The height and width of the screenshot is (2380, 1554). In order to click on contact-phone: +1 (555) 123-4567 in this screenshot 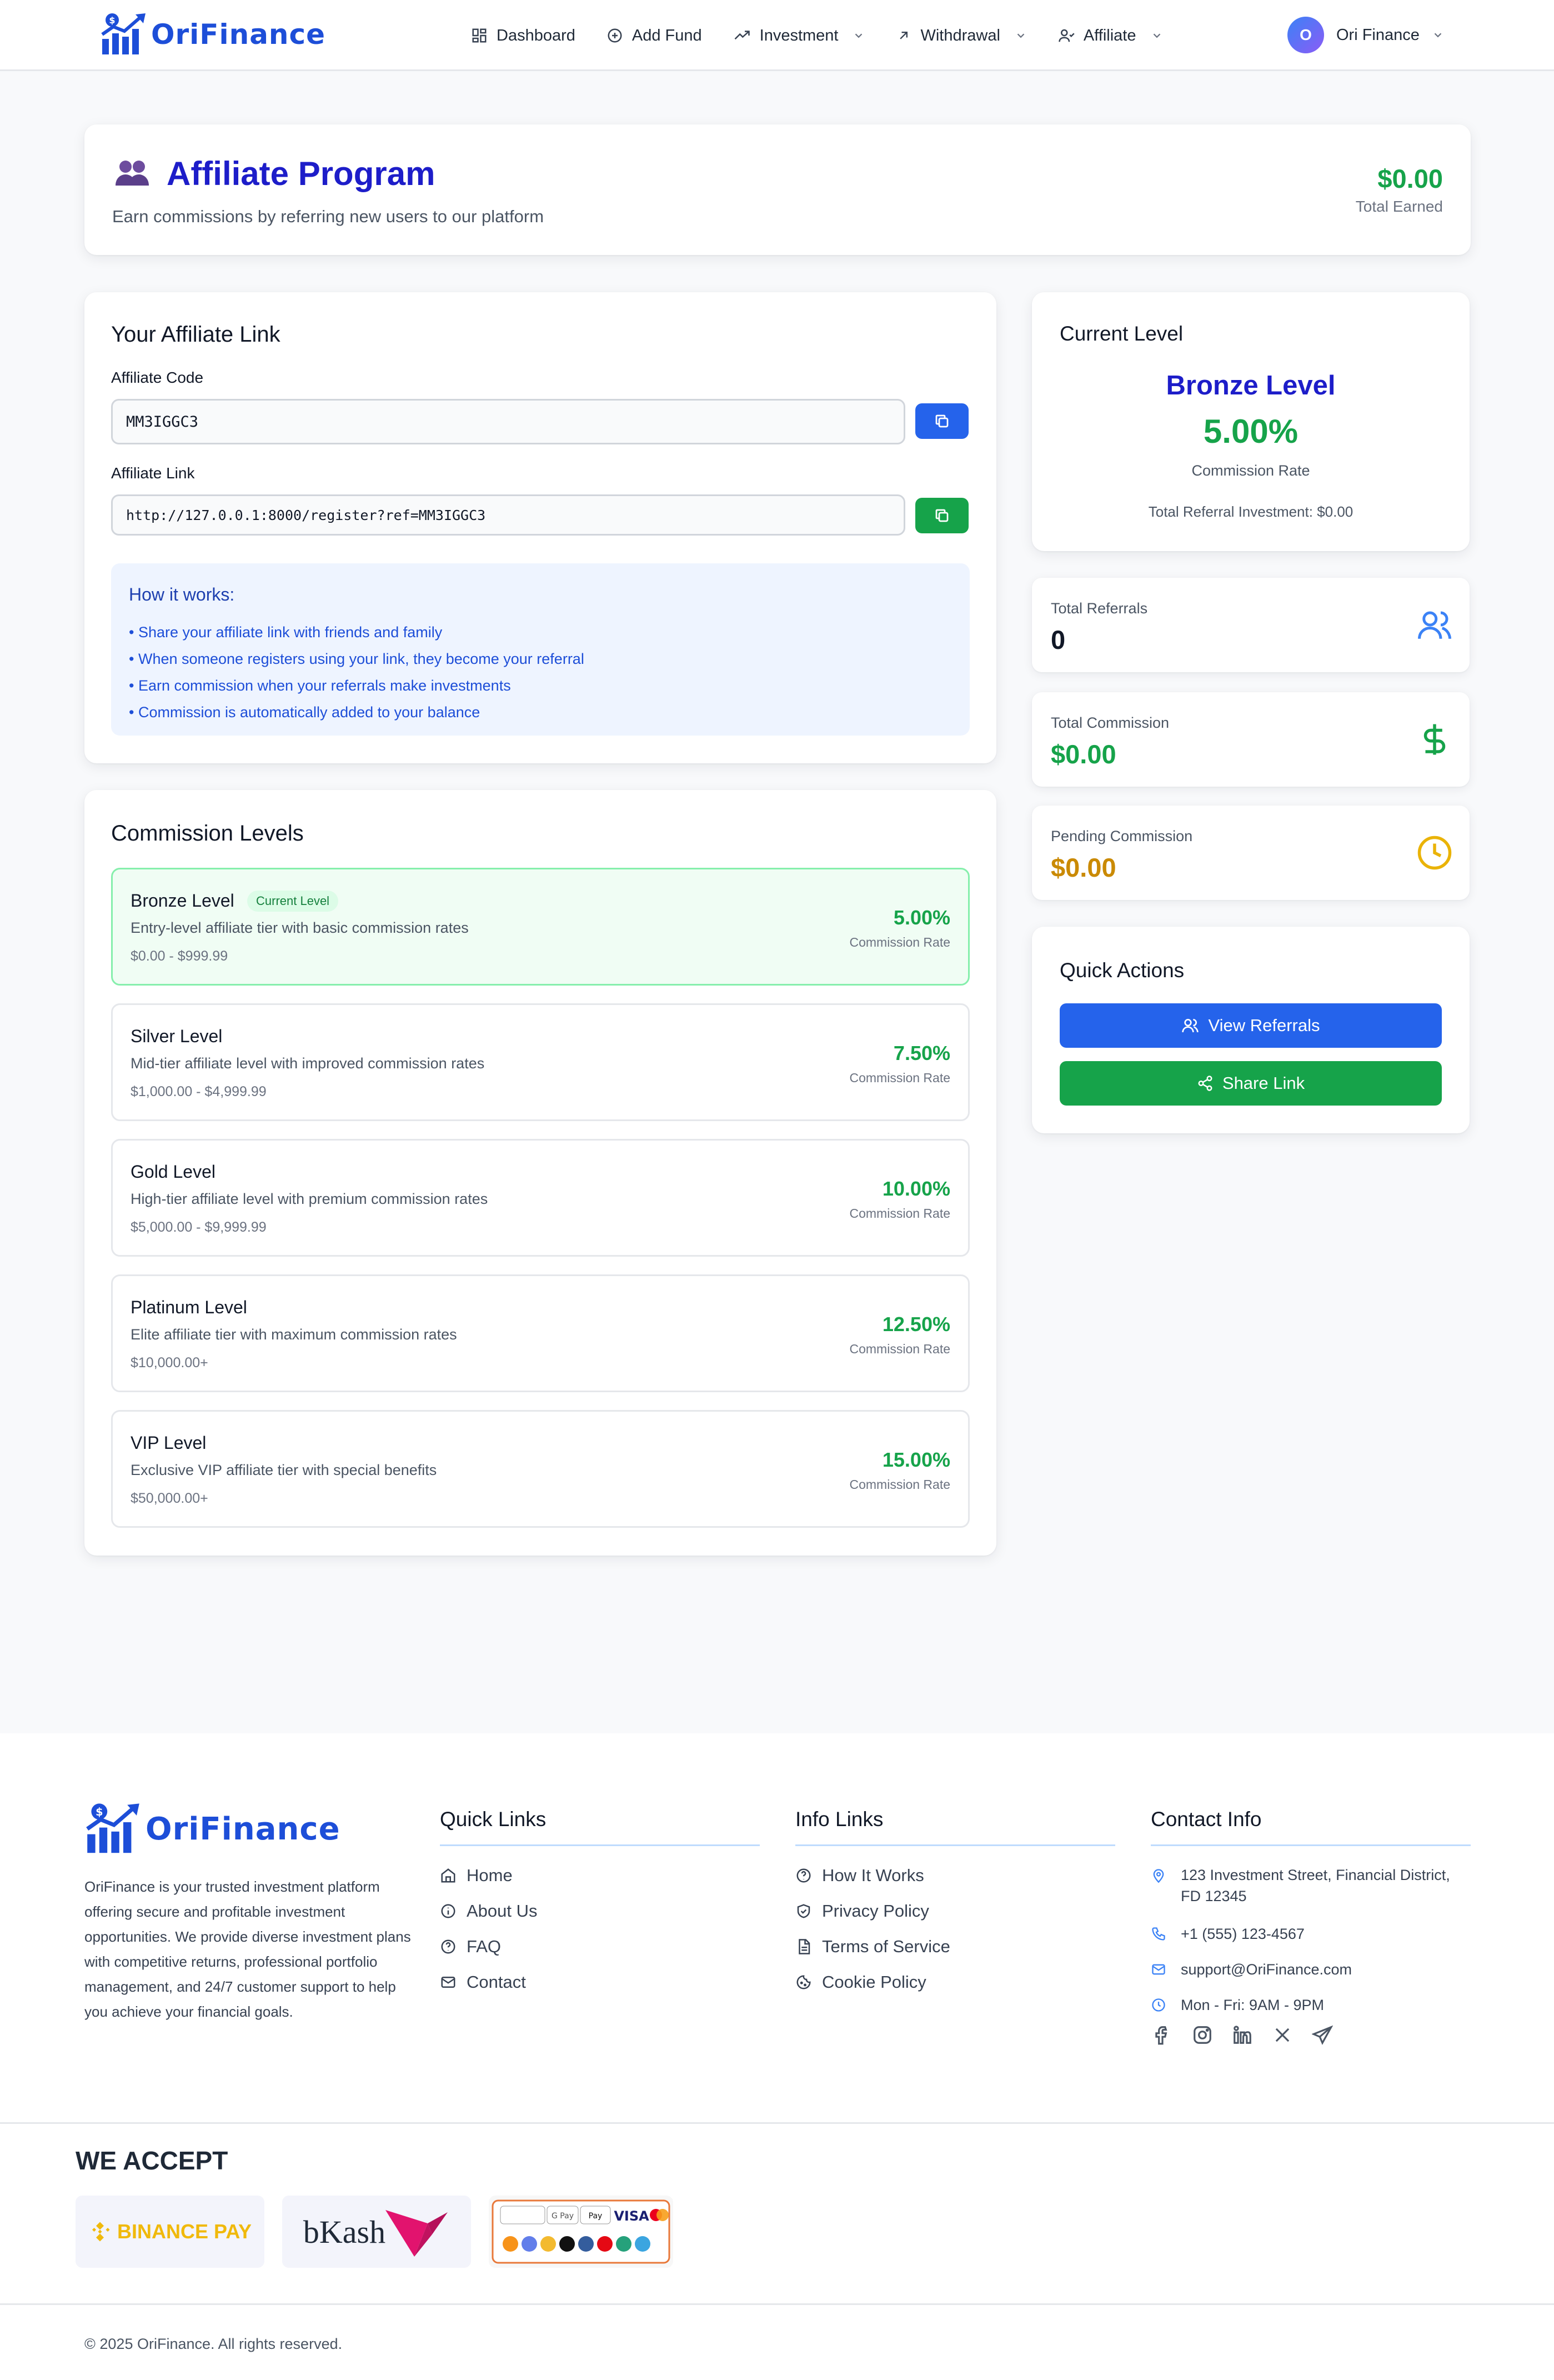, I will do `click(1228, 1934)`.